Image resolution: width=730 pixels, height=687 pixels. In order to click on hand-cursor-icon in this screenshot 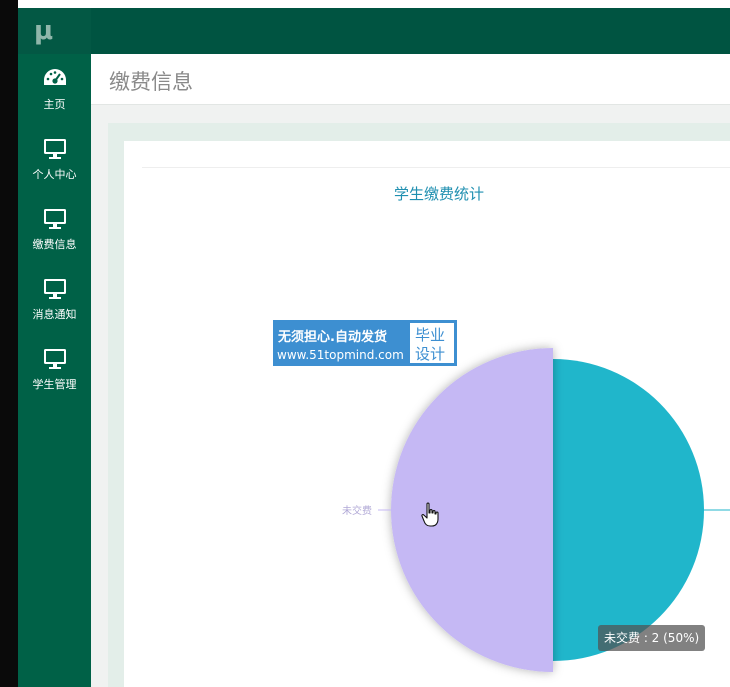, I will do `click(430, 514)`.